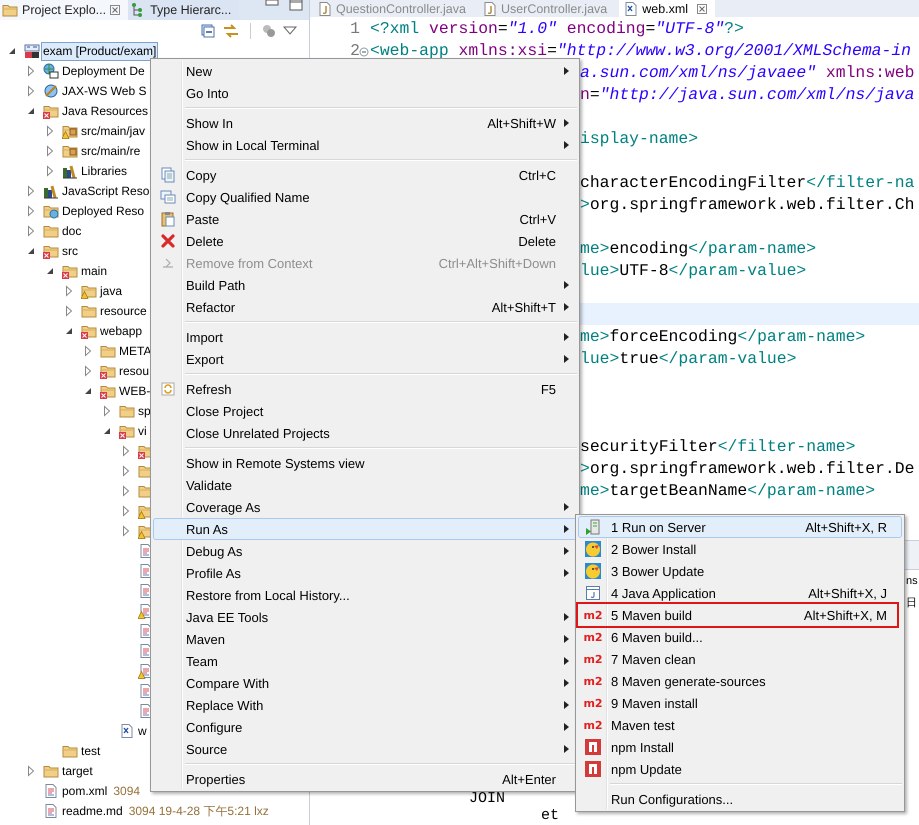 The image size is (919, 825). What do you see at coordinates (365, 639) in the screenshot?
I see `menu-item: Maven` at bounding box center [365, 639].